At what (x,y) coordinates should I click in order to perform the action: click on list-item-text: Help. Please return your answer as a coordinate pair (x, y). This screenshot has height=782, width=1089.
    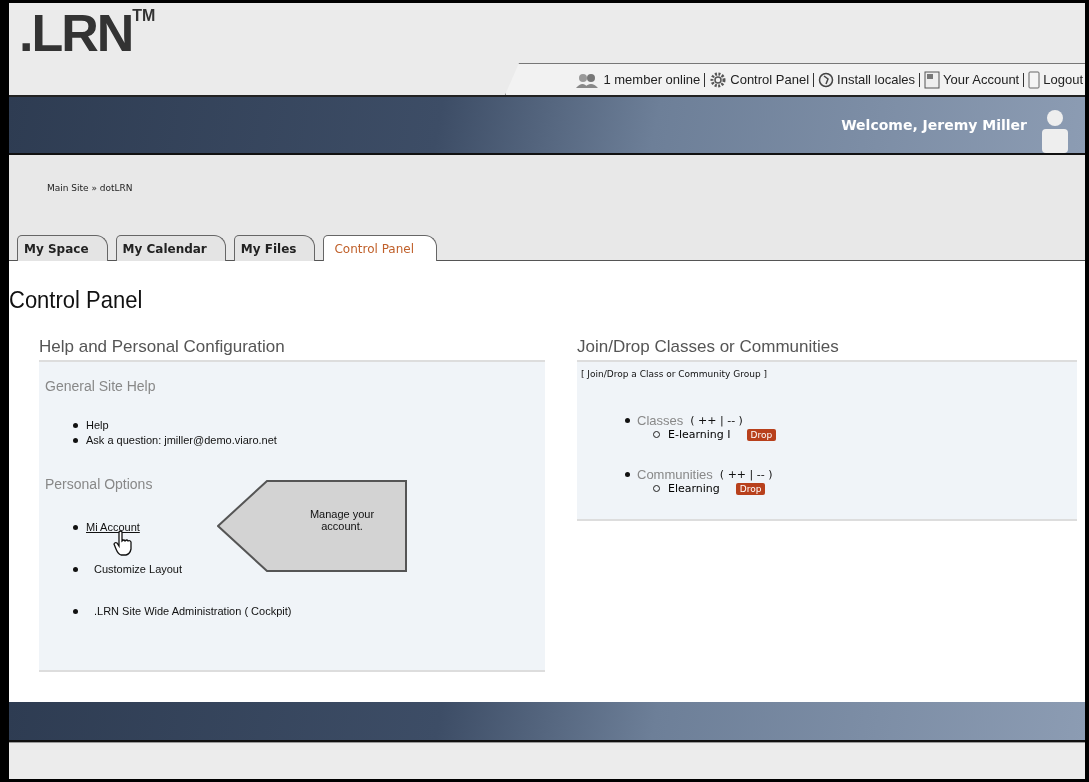
    Looking at the image, I should click on (97, 425).